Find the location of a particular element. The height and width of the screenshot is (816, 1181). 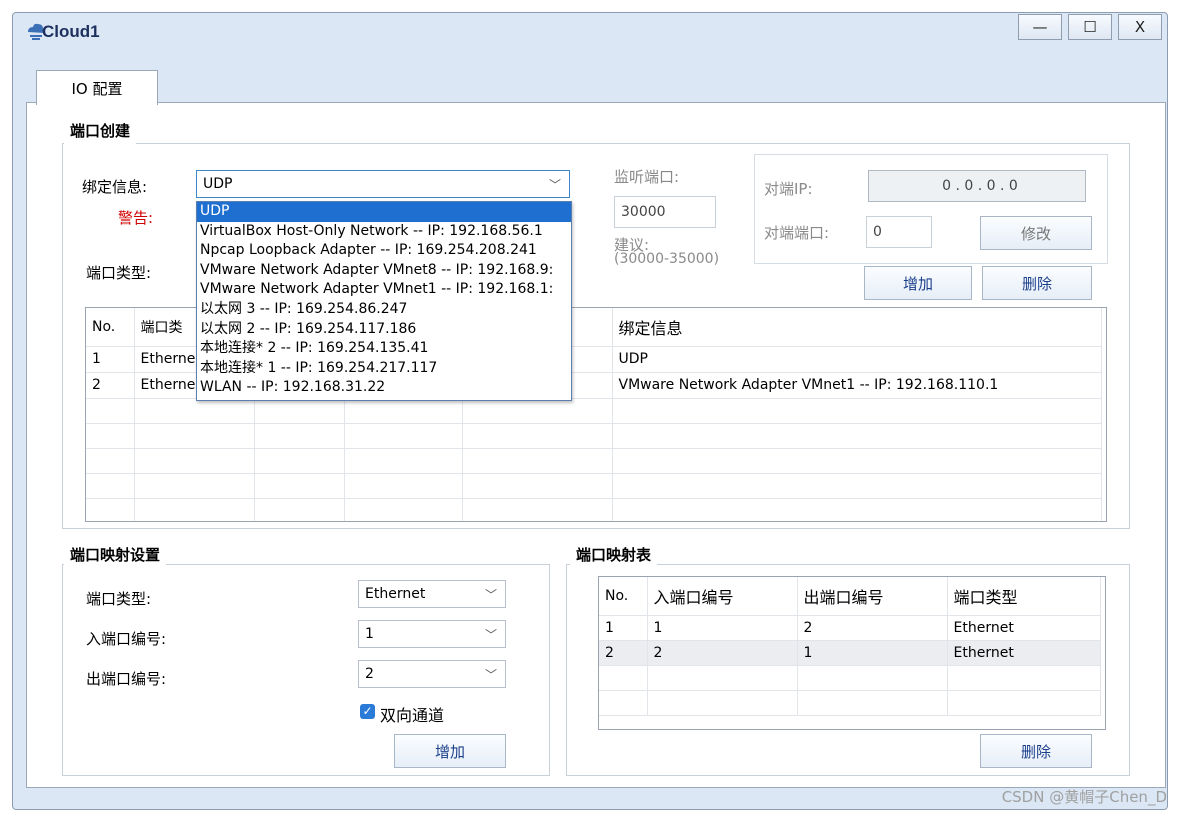

mapping-table-header: 出端口编号 is located at coordinates (872, 596).